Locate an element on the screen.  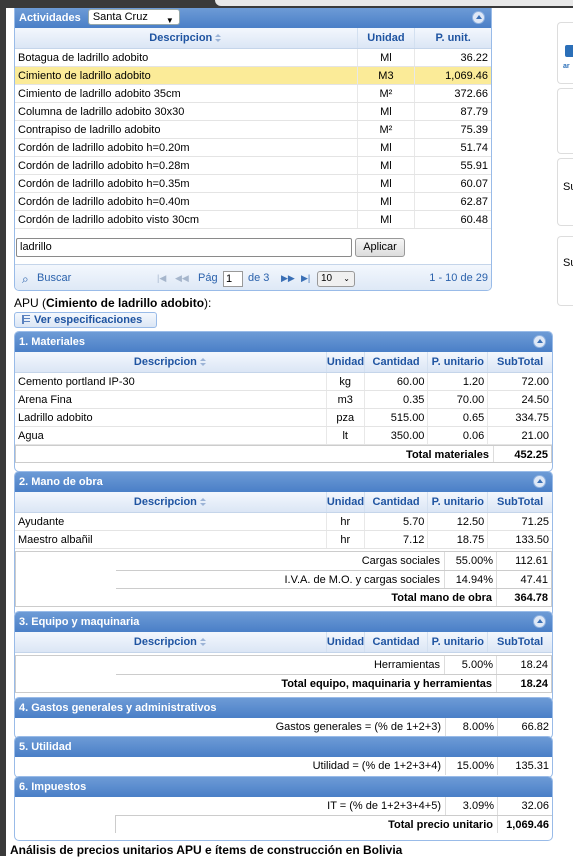
side-card is located at coordinates (565, 121).